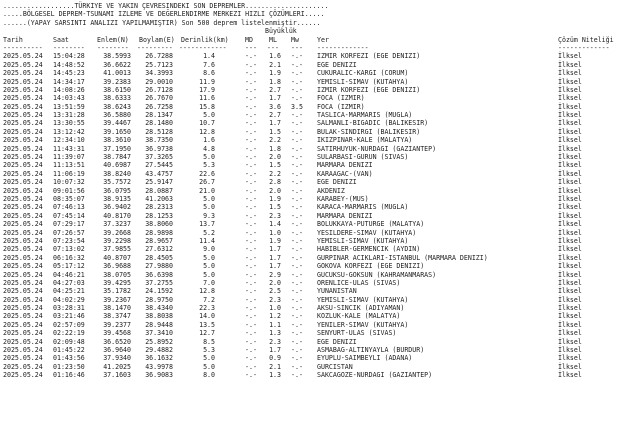 This screenshot has width=640, height=426. Describe the element at coordinates (117, 148) in the screenshot. I see `cell-enlem: 37.1950` at that location.